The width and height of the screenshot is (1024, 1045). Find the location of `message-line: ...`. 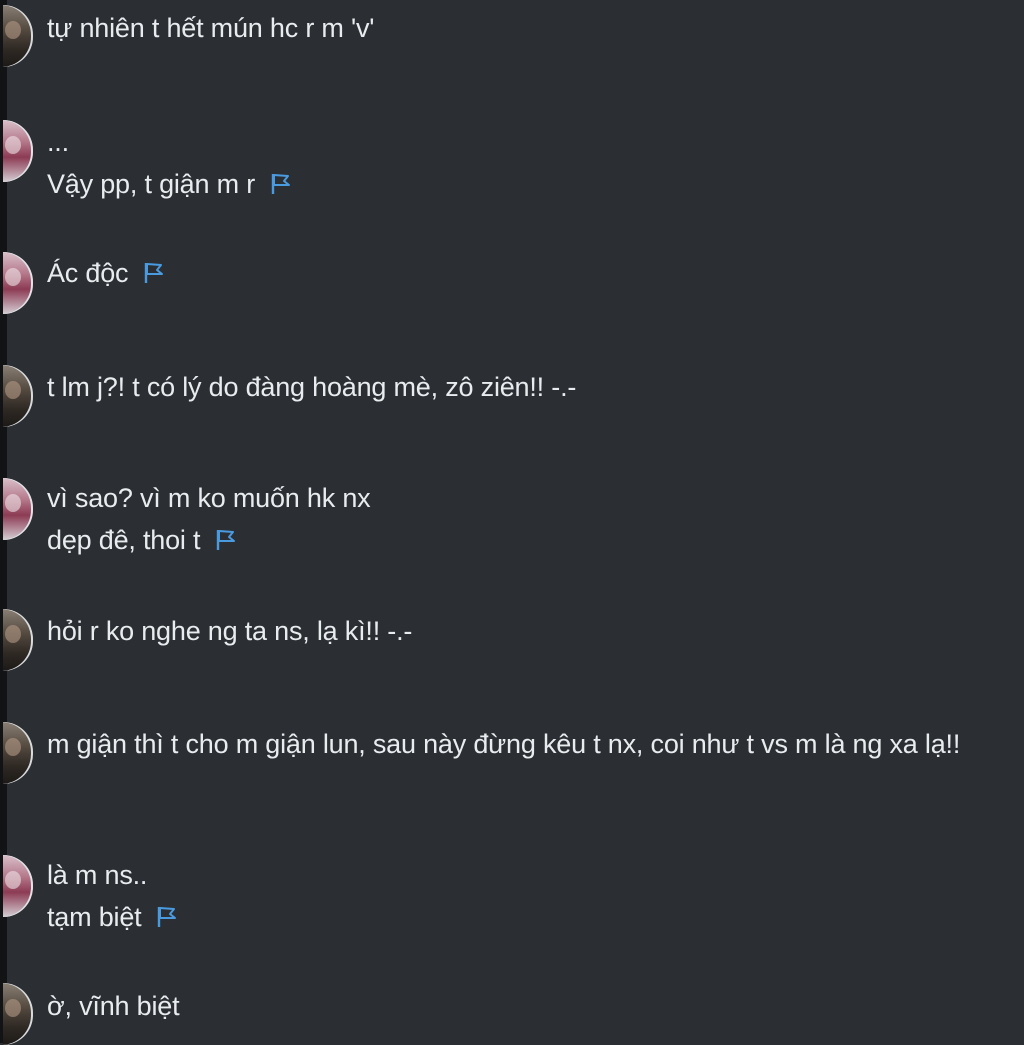

message-line: ... is located at coordinates (58, 142).